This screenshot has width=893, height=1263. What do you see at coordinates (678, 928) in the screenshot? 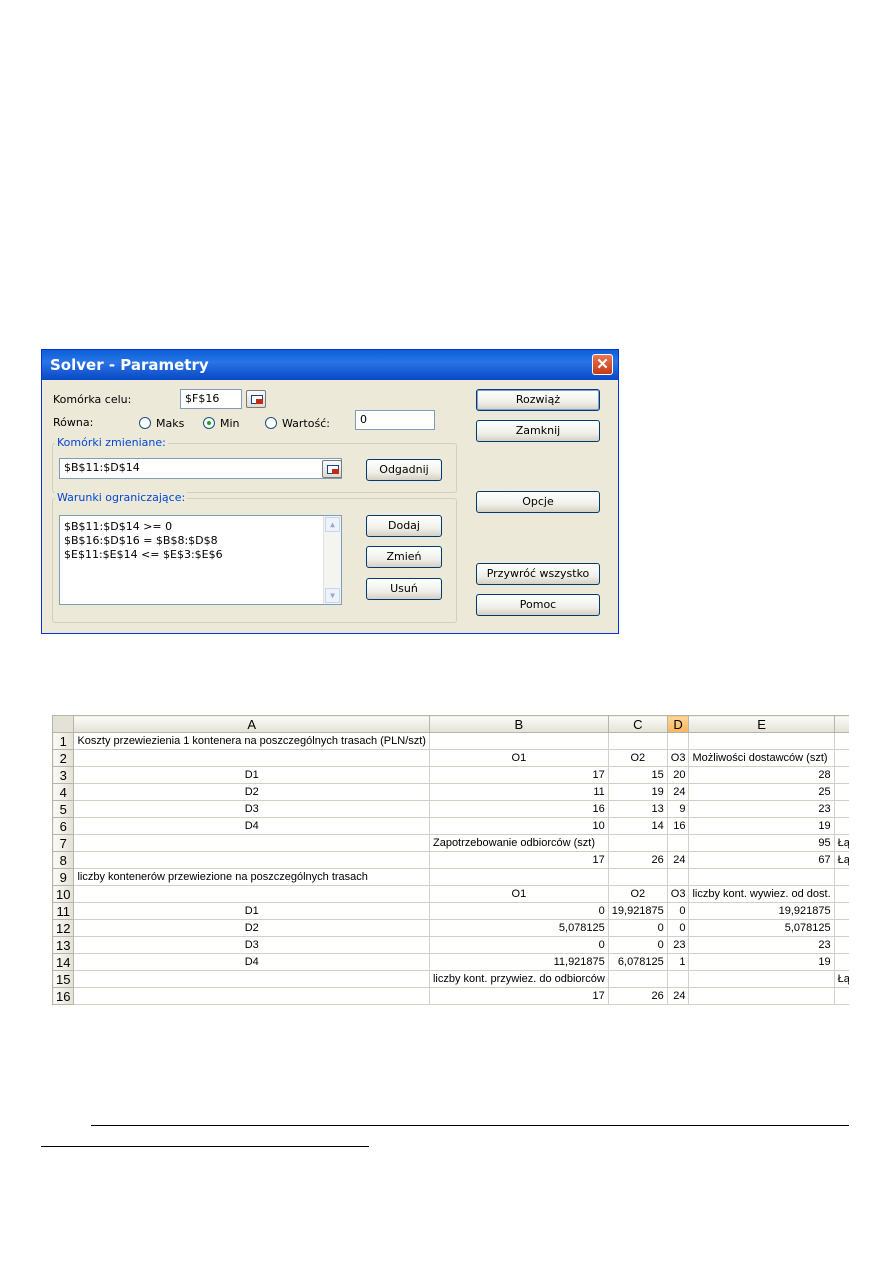
I see `cell-d12: 0` at bounding box center [678, 928].